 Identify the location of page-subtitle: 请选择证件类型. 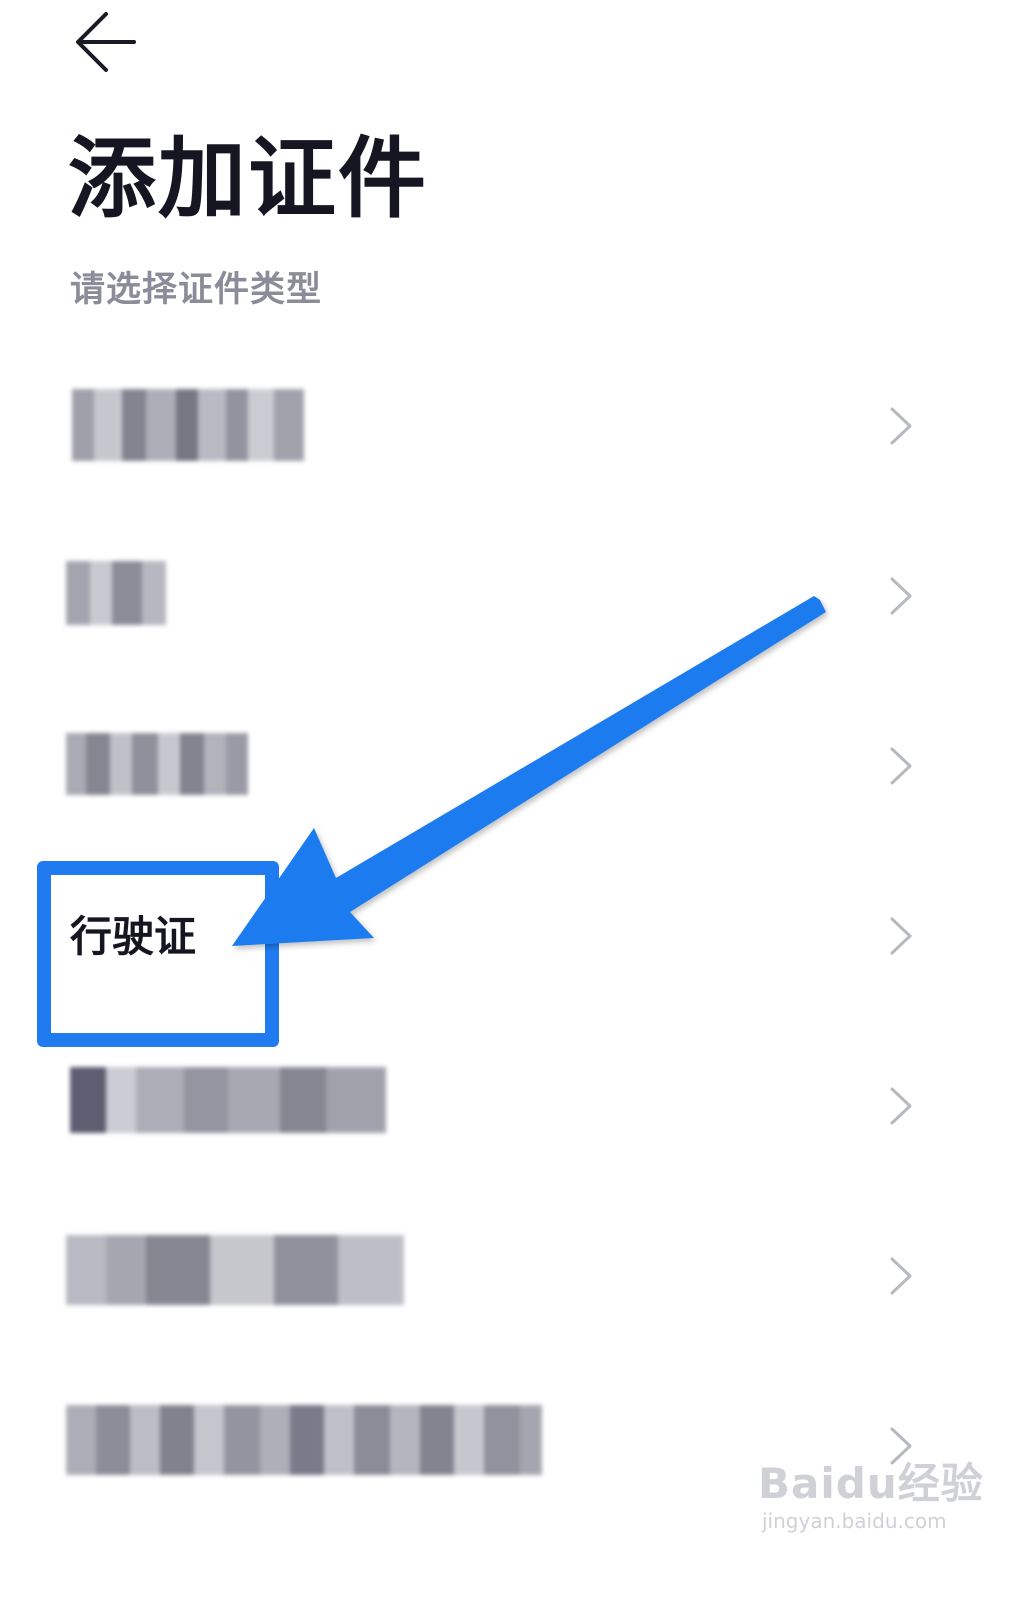
(196, 290).